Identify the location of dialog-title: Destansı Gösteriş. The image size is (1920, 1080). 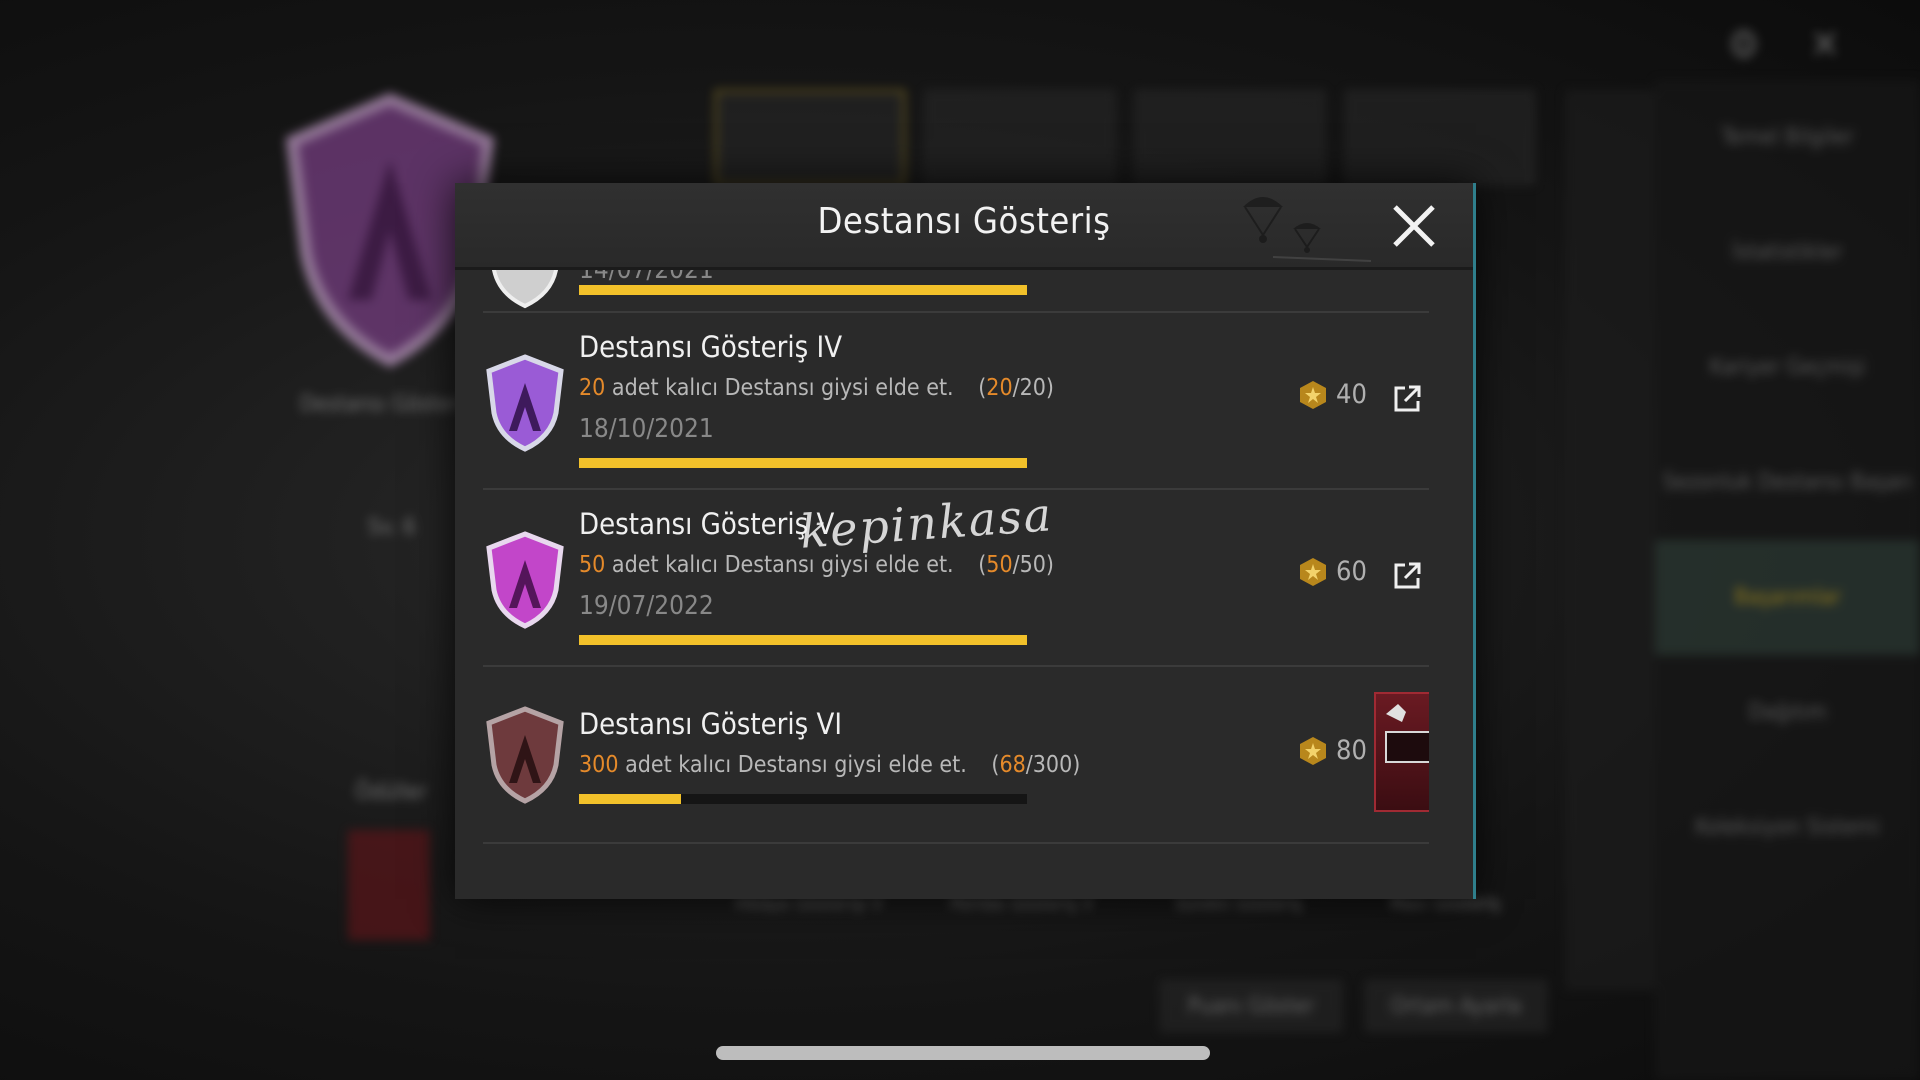
(964, 221).